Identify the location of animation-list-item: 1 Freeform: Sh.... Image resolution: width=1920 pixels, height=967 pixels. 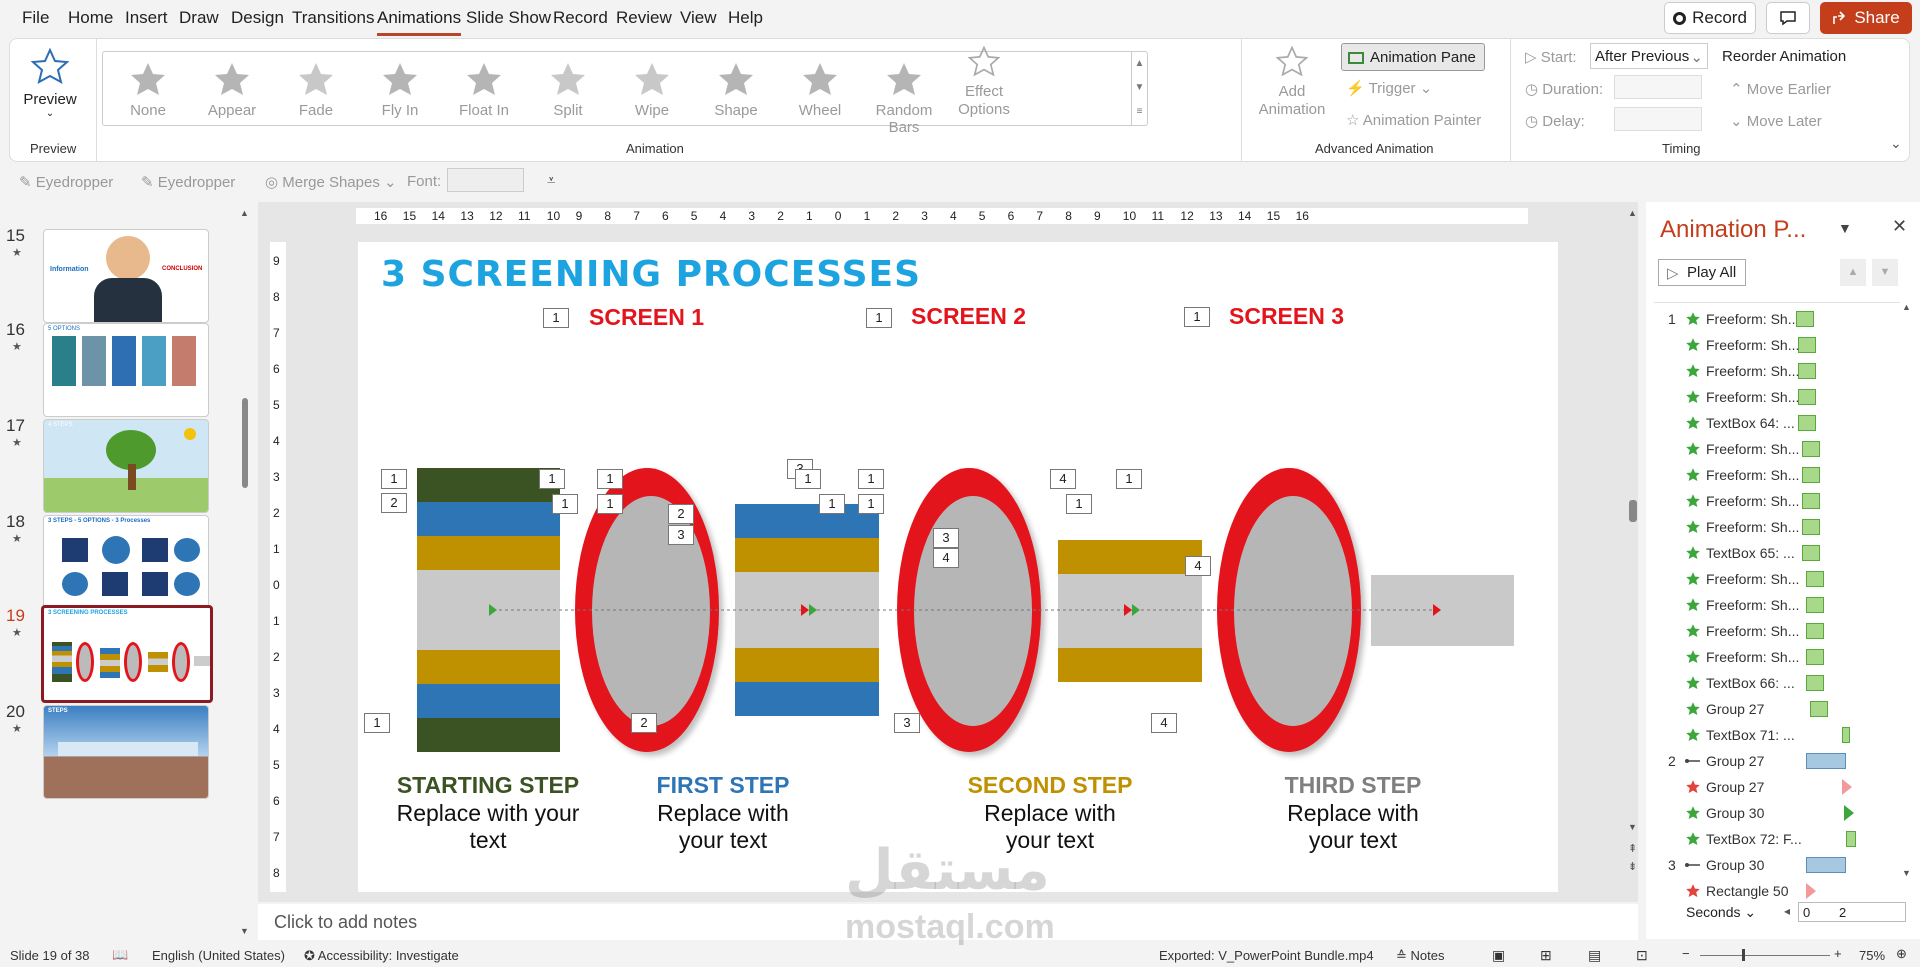
(1776, 319).